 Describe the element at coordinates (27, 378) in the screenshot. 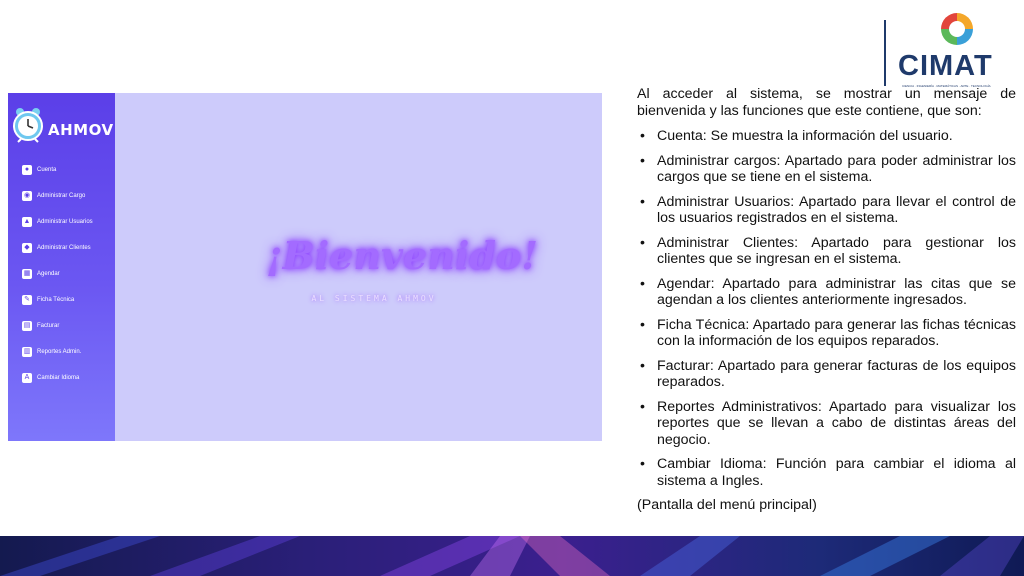

I see `language-icon: A` at that location.